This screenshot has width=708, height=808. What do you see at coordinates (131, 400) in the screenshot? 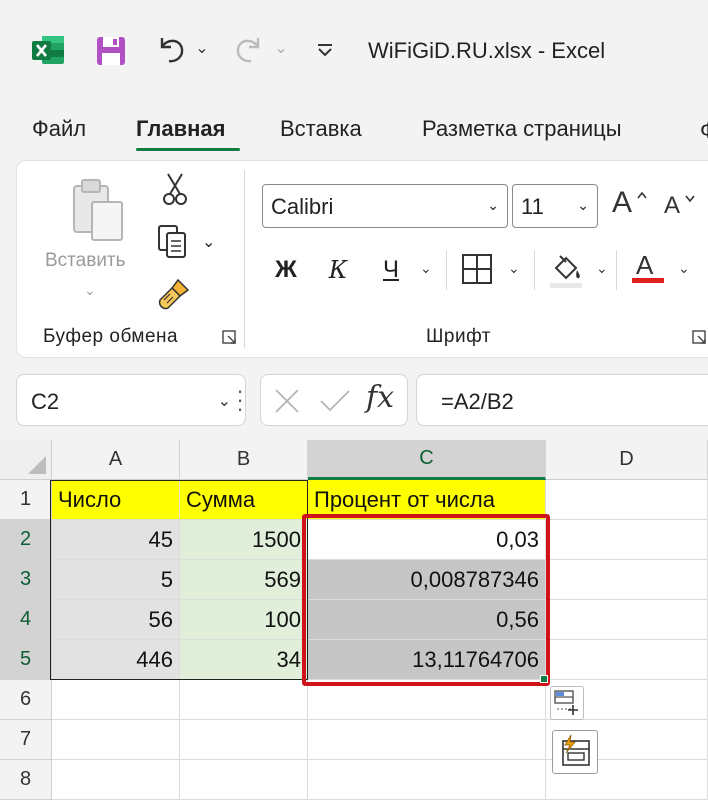
I see `name-box: C2 ⌄` at bounding box center [131, 400].